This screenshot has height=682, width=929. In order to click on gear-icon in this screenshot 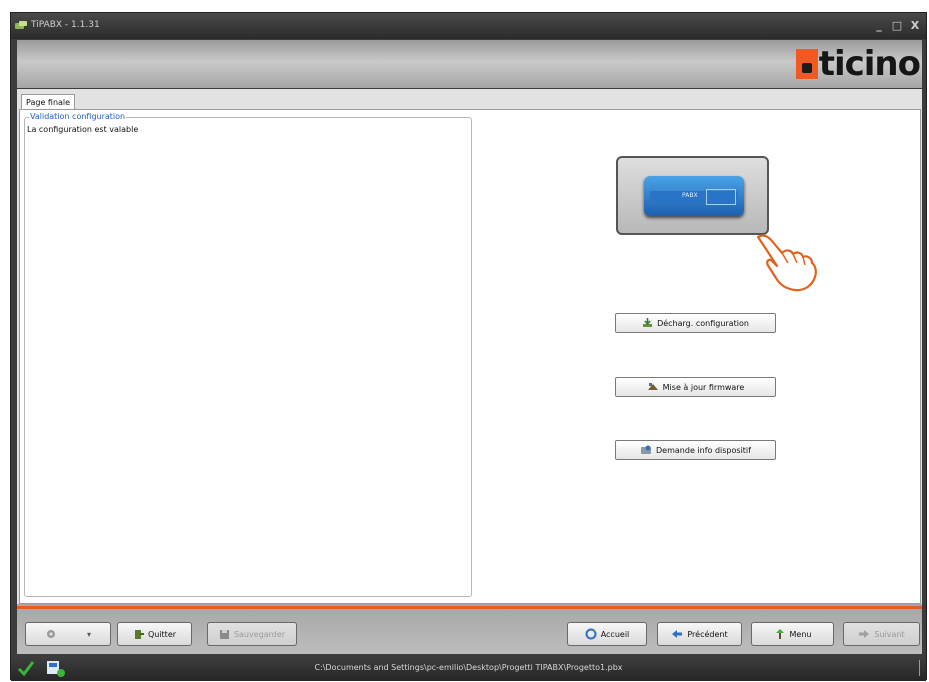, I will do `click(50, 634)`.